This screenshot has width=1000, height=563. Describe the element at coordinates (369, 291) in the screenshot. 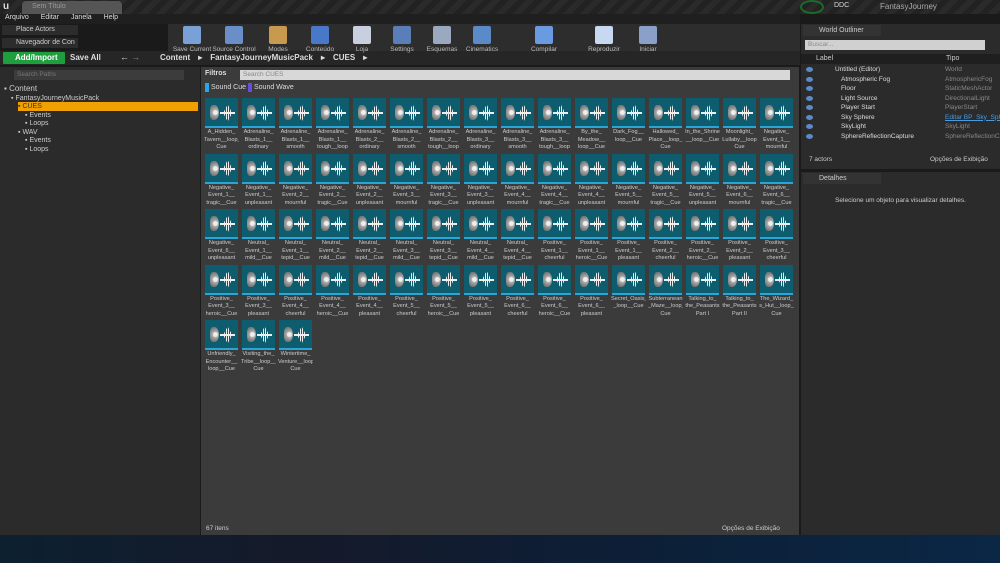

I see `asset-tile: Positive_ Event_4__ pleasant` at that location.